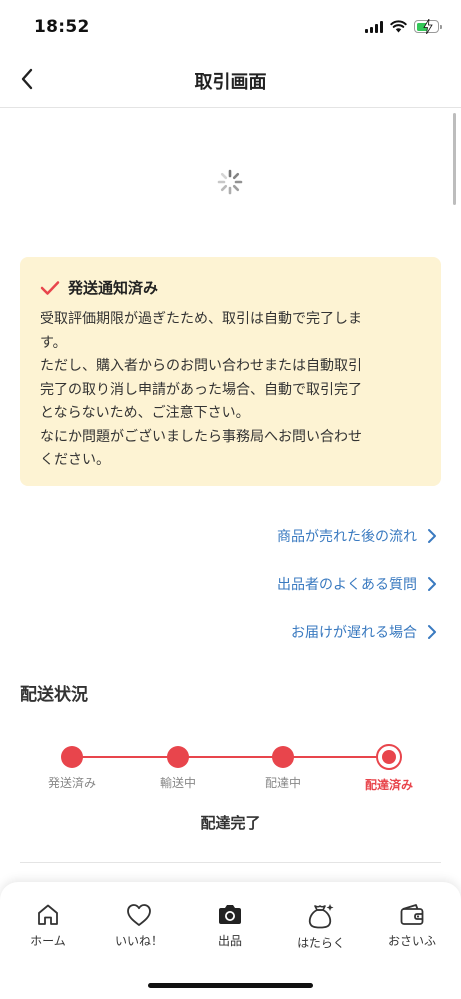 The image size is (461, 999). What do you see at coordinates (287, 632) in the screenshot?
I see `link-delivery-delay: お届けが遅れる場合` at bounding box center [287, 632].